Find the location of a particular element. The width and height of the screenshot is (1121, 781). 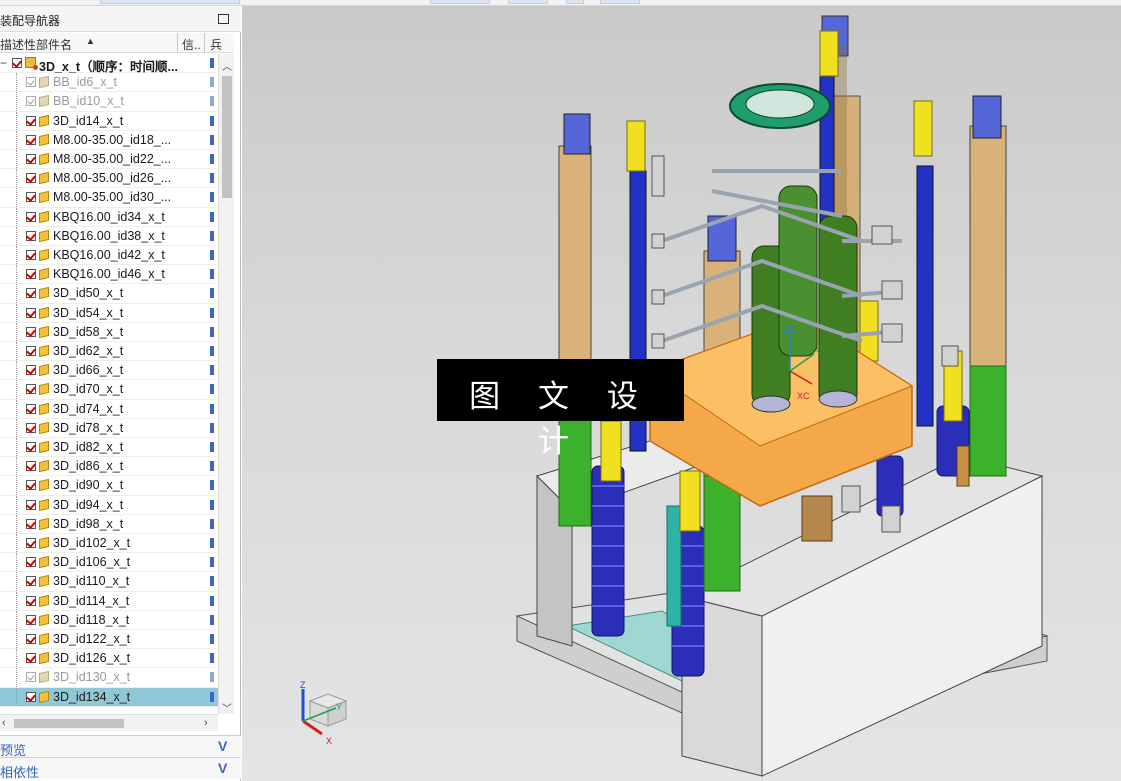

scroll-down-icon: ﹀ is located at coordinates (227, 707).